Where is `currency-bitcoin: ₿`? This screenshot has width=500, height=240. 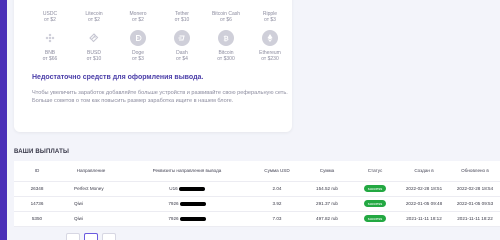
currency-bitcoin: ₿ is located at coordinates (226, 38).